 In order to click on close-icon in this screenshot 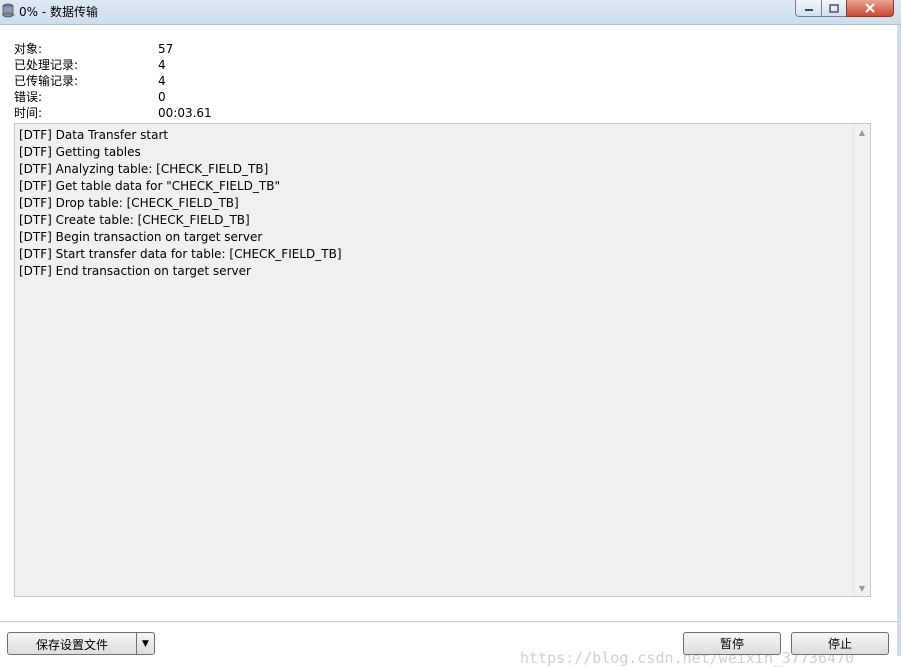, I will do `click(870, 8)`.